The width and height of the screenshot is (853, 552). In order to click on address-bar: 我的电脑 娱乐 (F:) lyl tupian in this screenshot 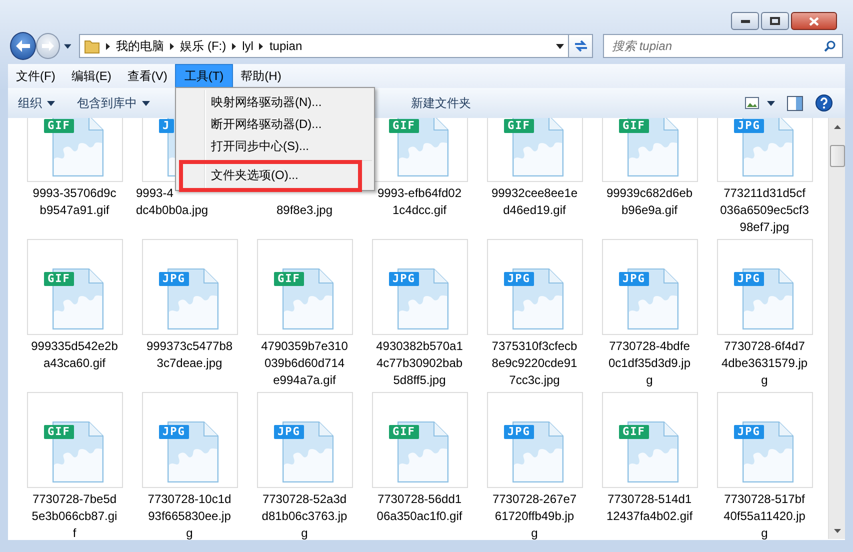, I will do `click(324, 46)`.